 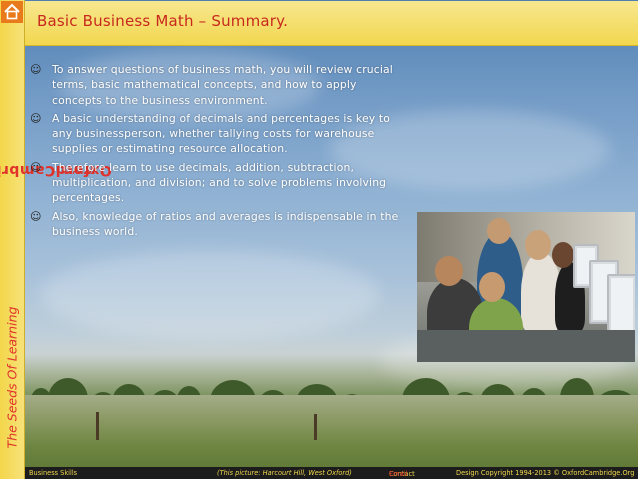 What do you see at coordinates (163, 21) in the screenshot?
I see `slide-title: Basic Business Math – Summary.` at bounding box center [163, 21].